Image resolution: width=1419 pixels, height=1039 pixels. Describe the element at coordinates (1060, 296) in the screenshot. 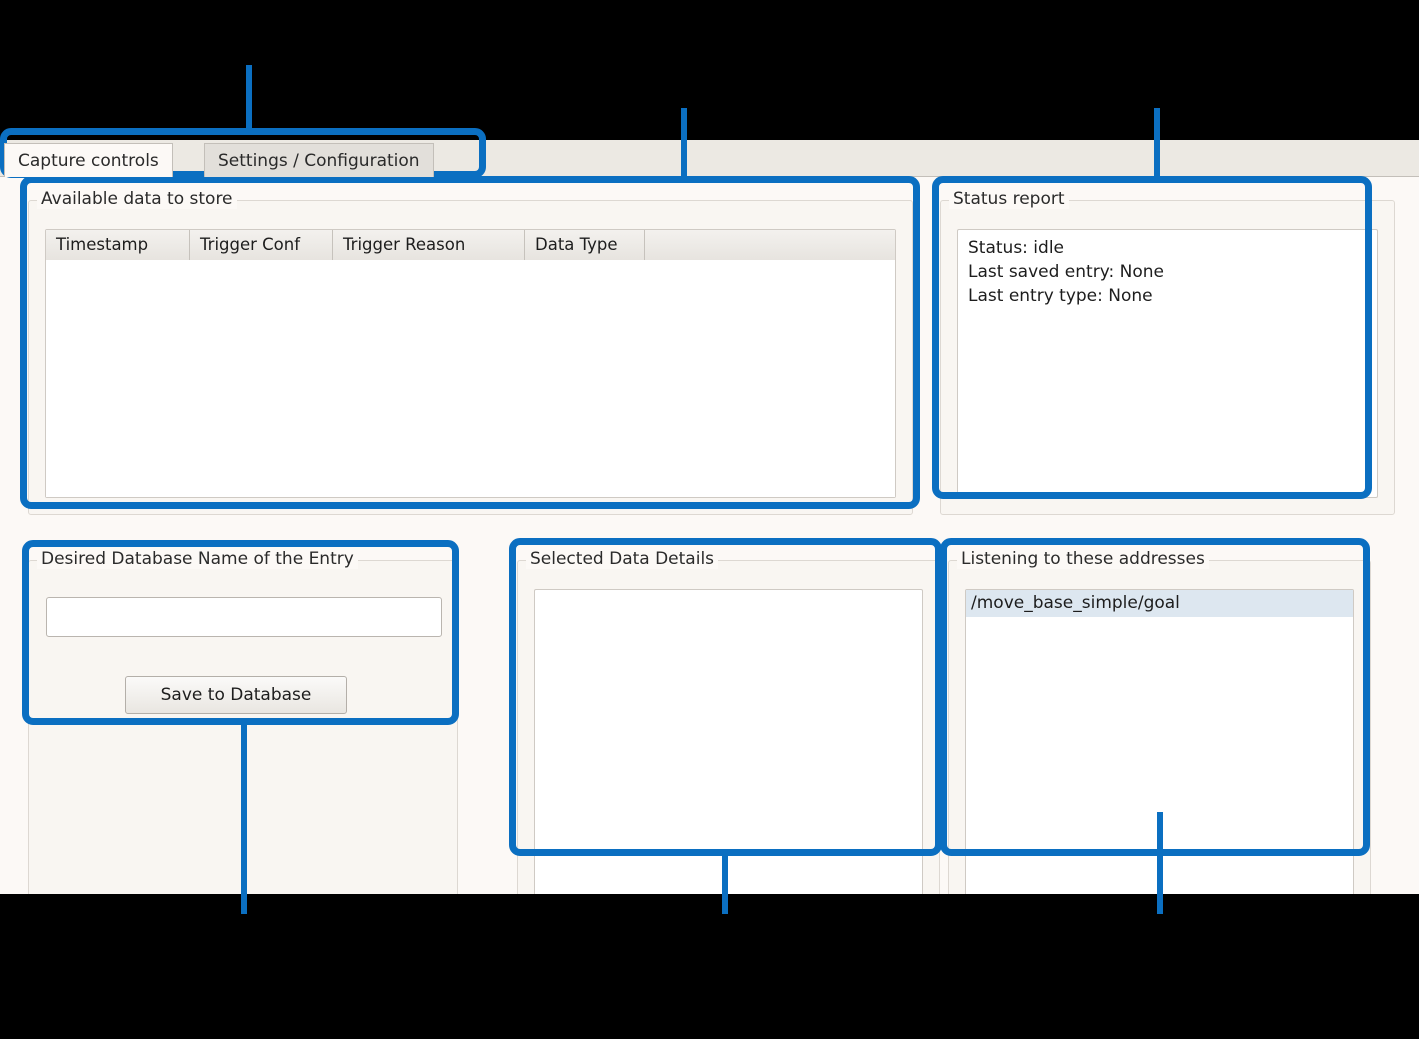

I see `last-entry-type-line: Last entry type: None` at that location.